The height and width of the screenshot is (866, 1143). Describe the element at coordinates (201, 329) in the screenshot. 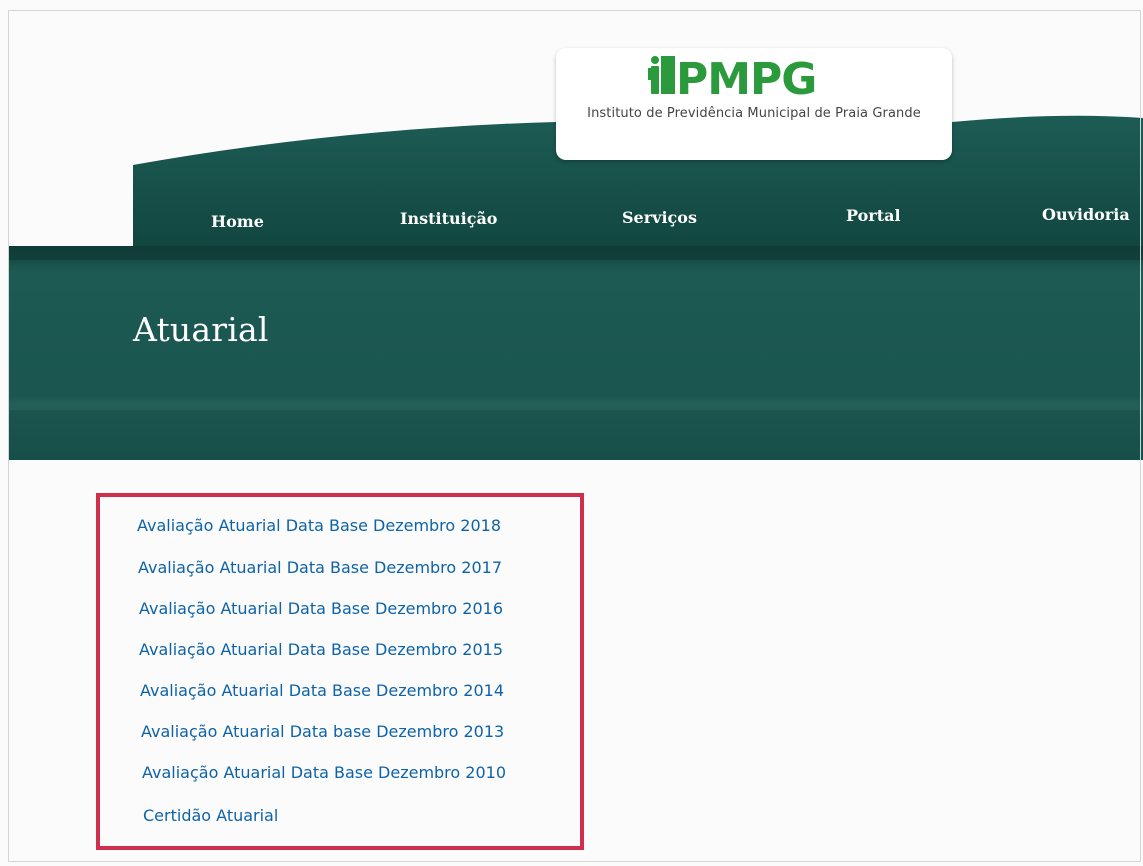

I see `page-title: Atuarial` at that location.